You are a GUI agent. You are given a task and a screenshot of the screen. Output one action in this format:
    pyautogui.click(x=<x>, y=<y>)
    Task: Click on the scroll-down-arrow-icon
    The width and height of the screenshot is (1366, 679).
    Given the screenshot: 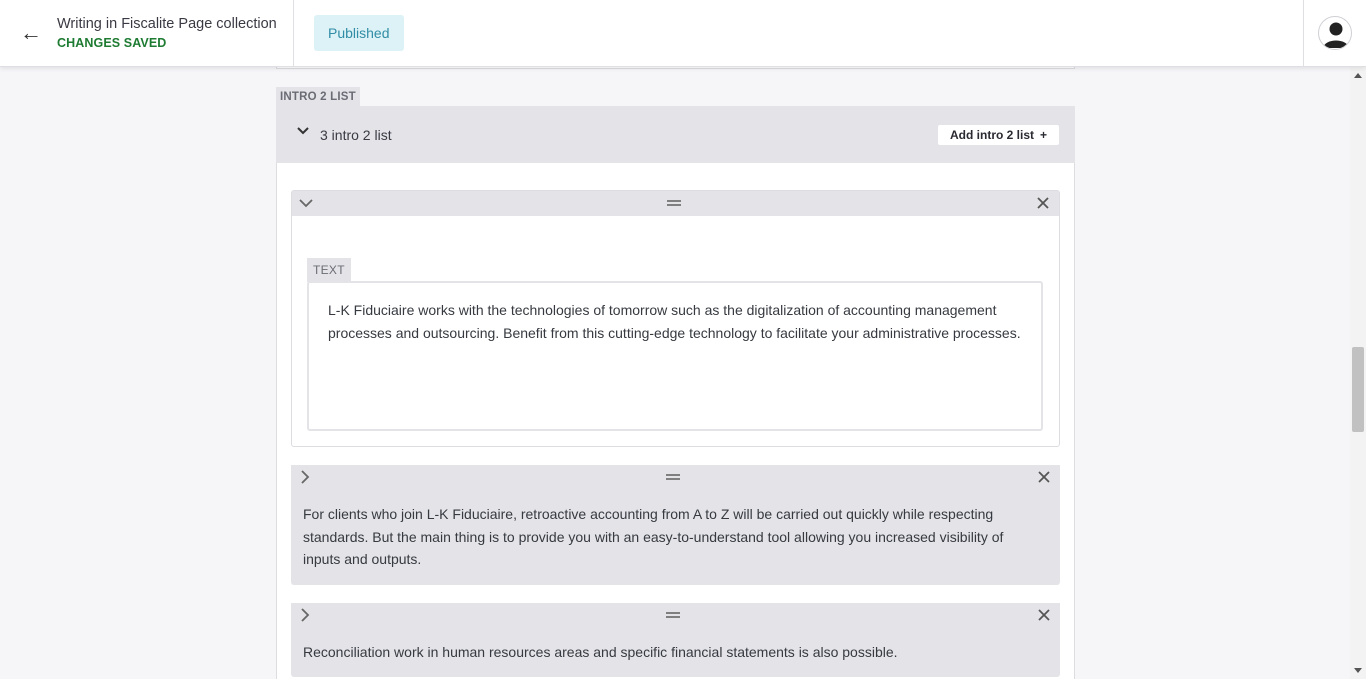 What is the action you would take?
    pyautogui.click(x=1358, y=671)
    